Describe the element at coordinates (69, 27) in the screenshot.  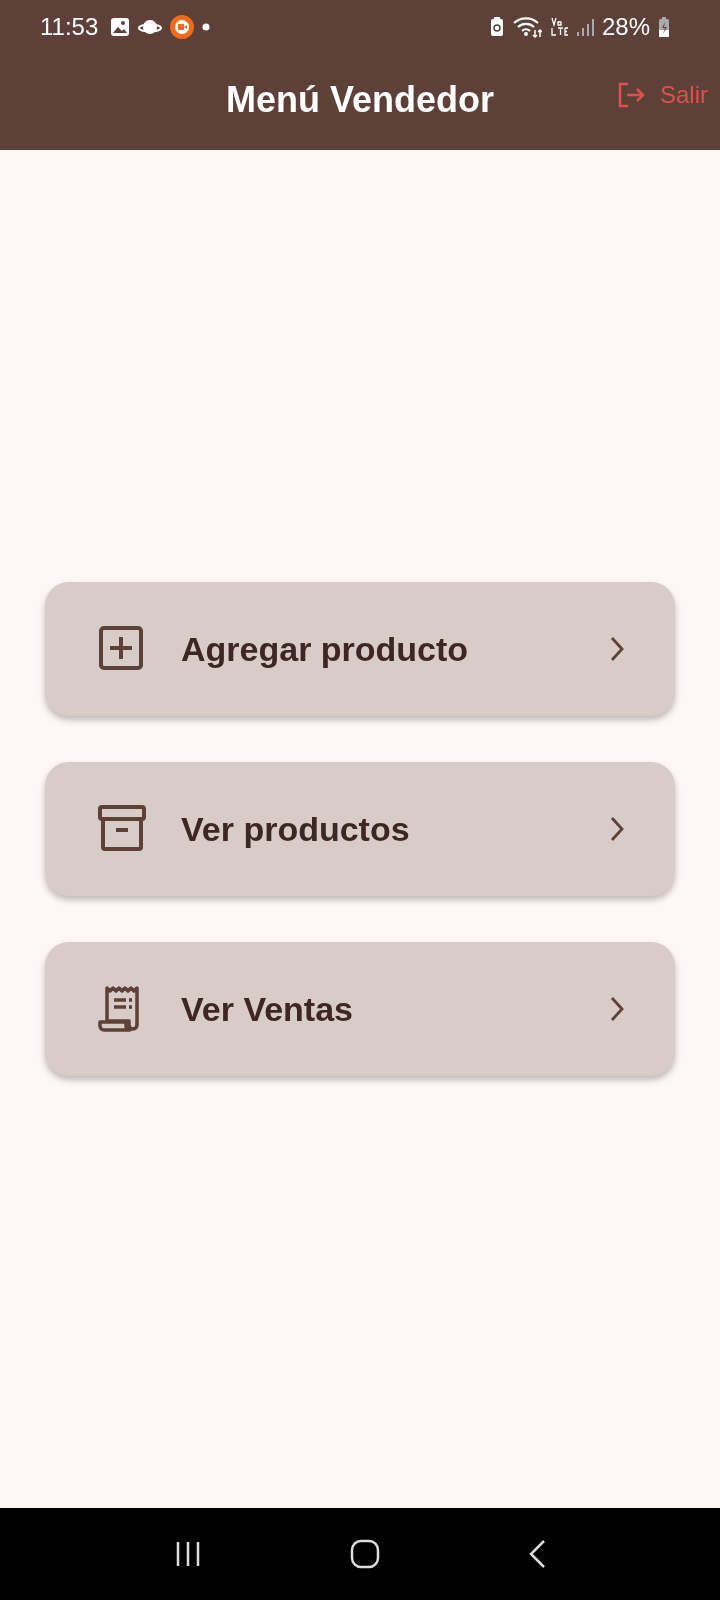
I see `clock: 11:53` at that location.